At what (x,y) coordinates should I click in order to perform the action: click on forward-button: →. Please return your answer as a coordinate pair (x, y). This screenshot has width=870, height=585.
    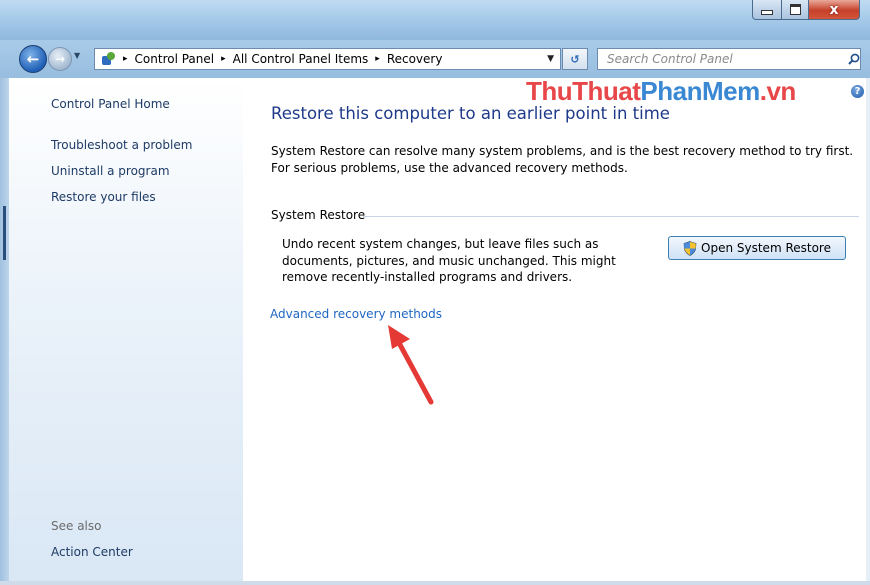
    Looking at the image, I should click on (60, 59).